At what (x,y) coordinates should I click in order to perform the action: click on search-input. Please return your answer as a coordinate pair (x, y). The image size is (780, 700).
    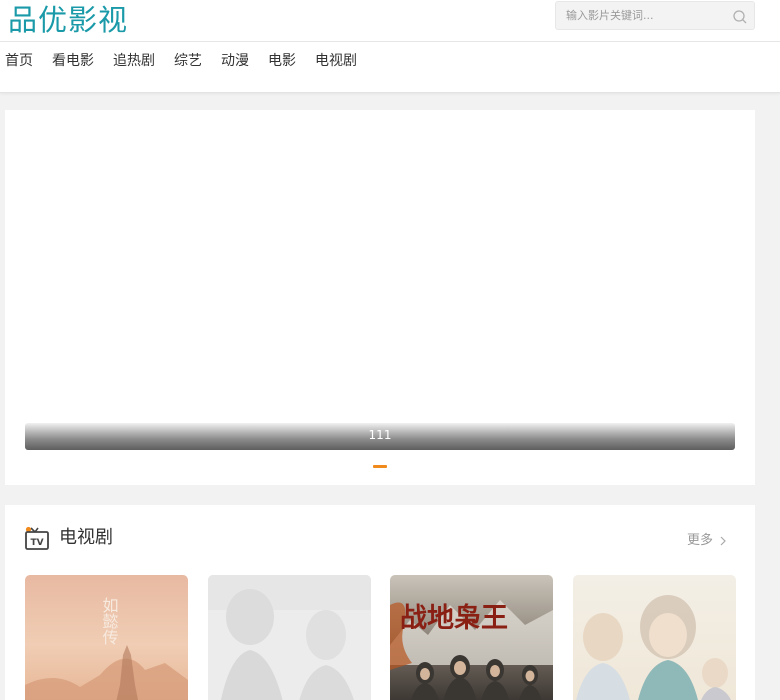
    Looking at the image, I should click on (640, 15).